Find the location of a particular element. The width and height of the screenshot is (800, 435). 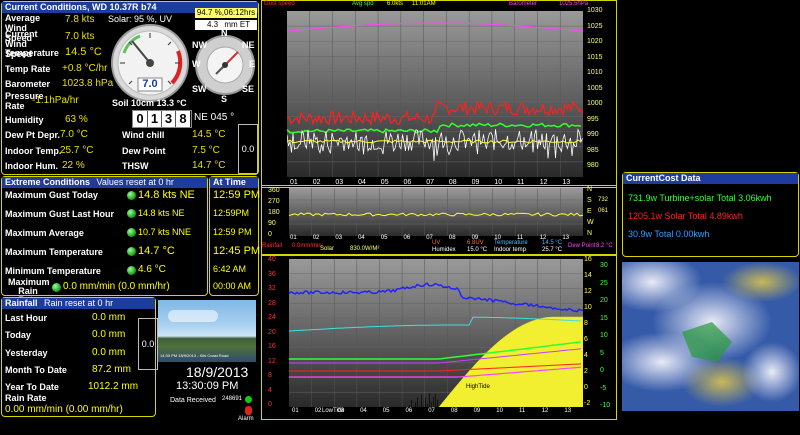

current-side-box: 0.0 is located at coordinates (248, 149).